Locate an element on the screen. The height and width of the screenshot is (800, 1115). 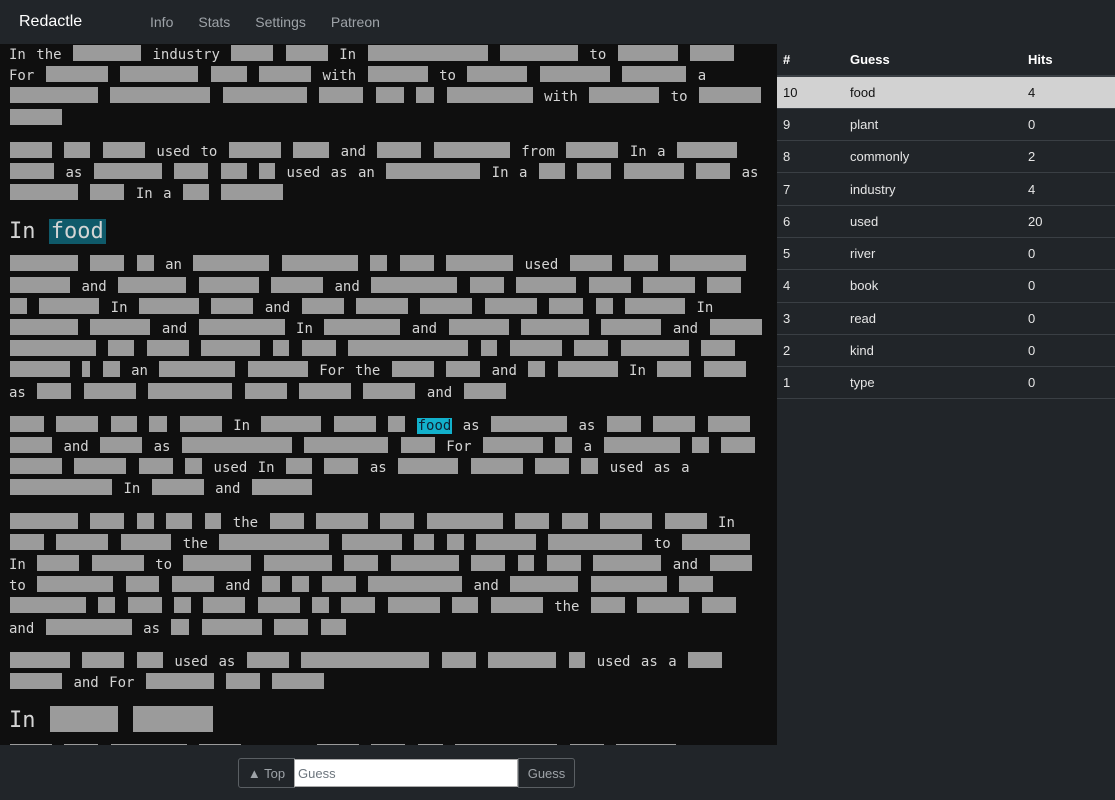
guess-row: 7 industry 4 is located at coordinates (946, 189).